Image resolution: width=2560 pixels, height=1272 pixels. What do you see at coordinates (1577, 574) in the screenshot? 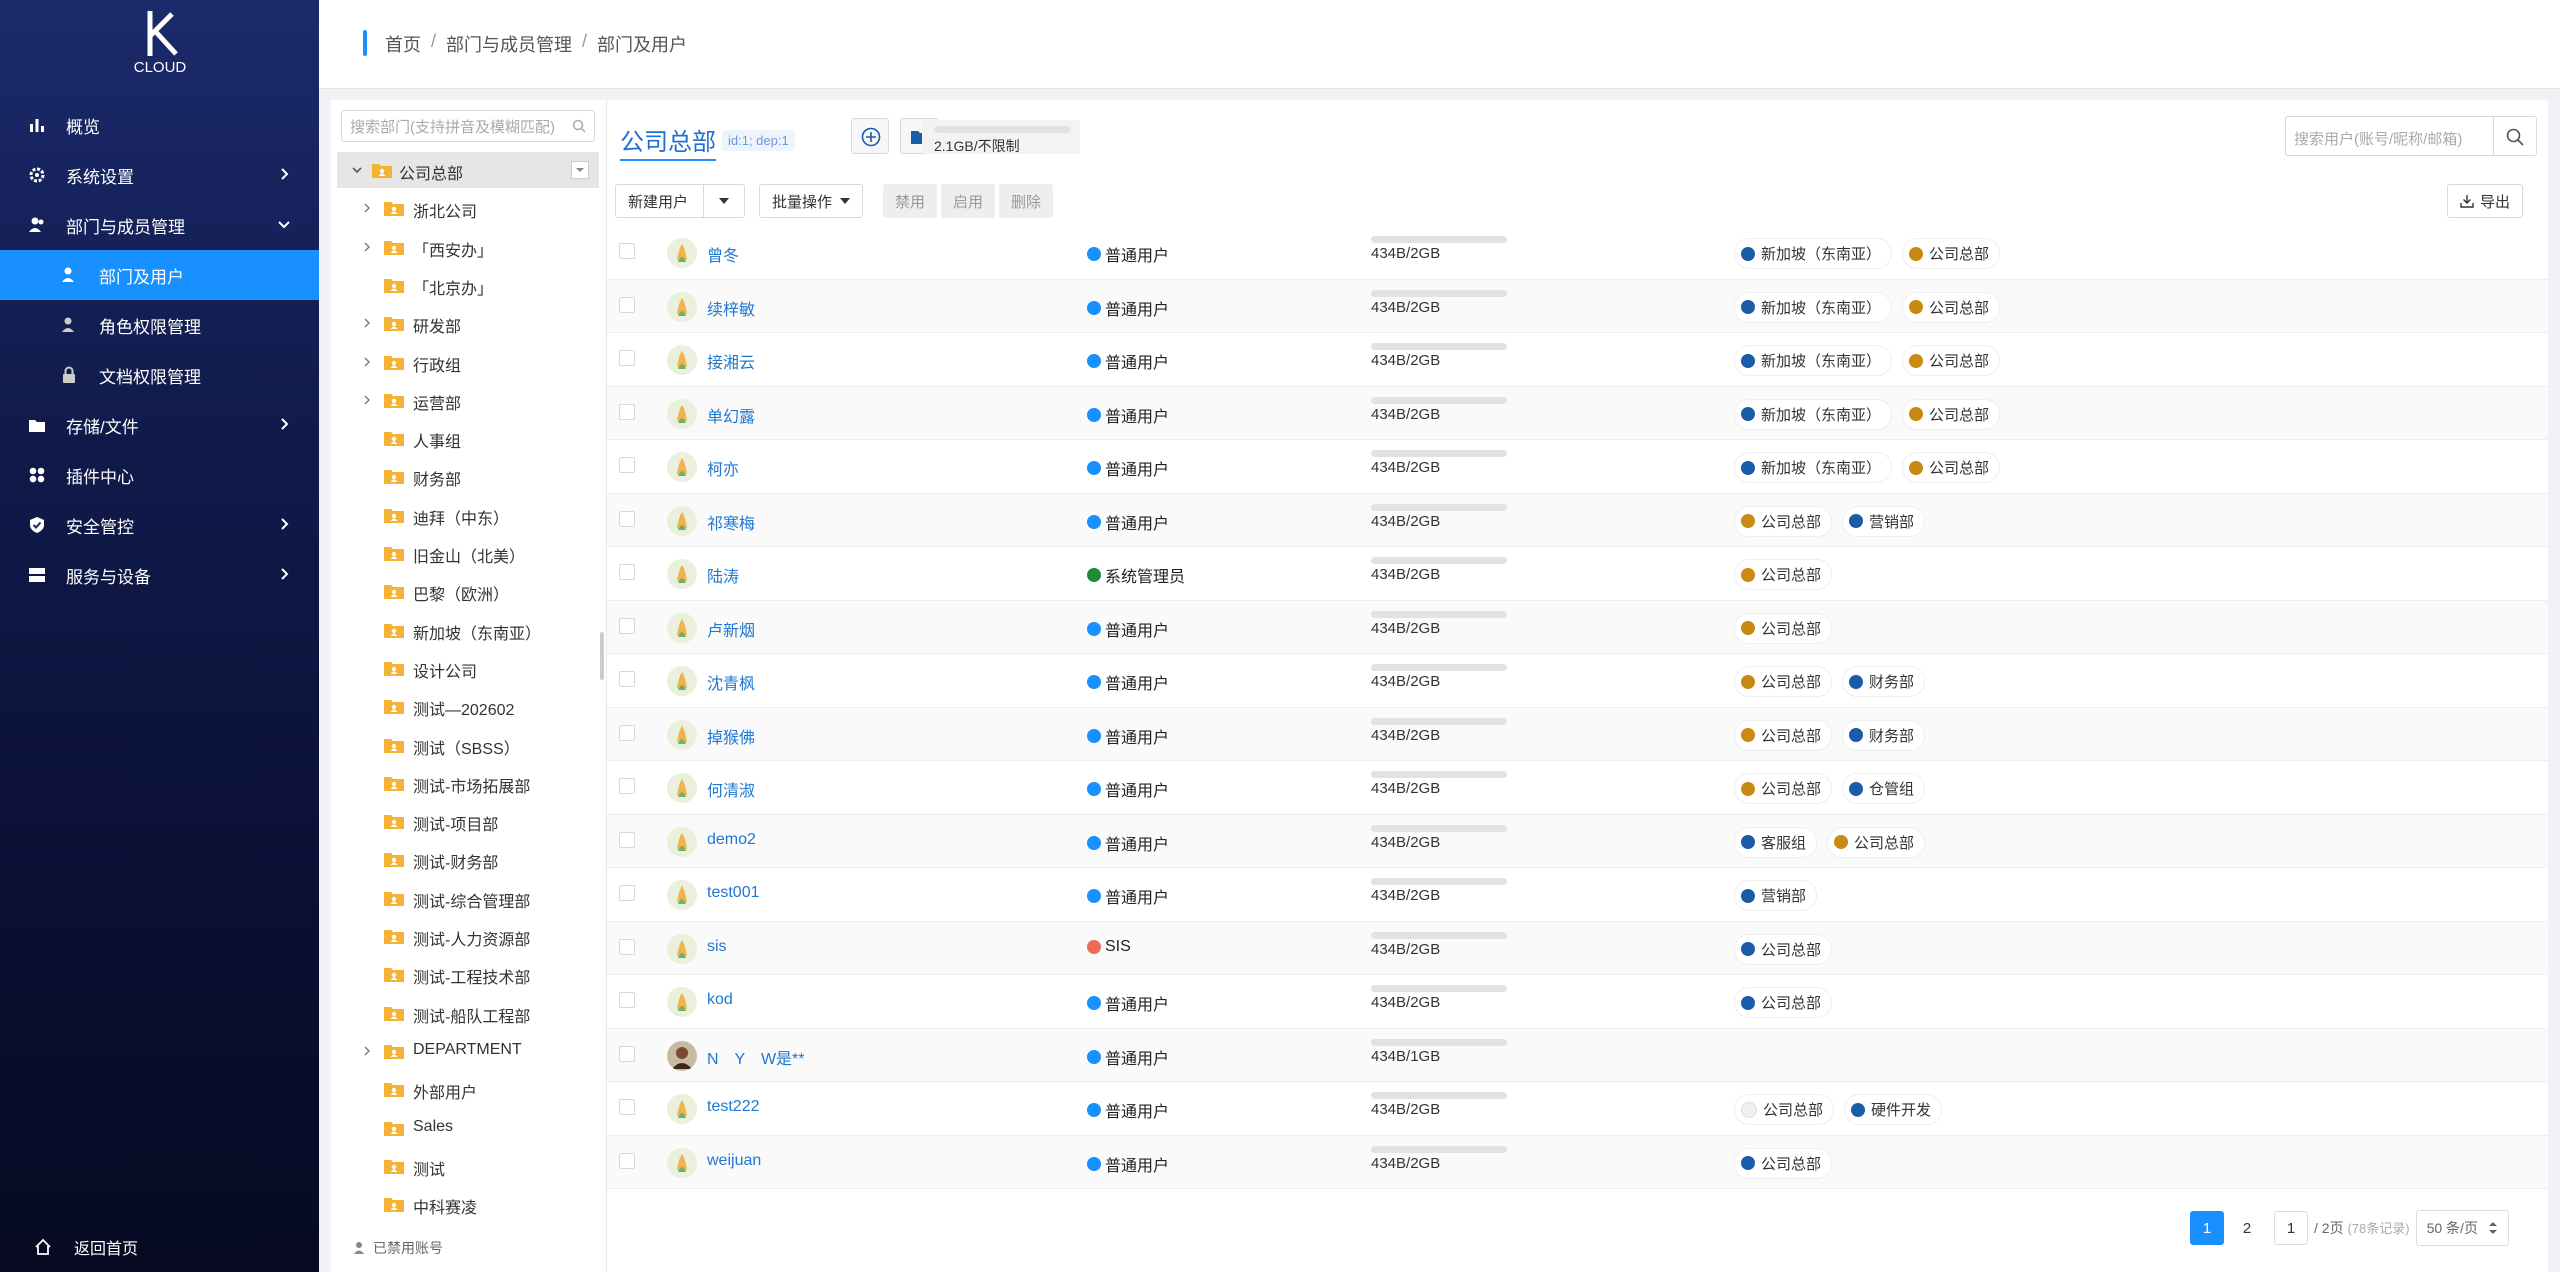
I see `table-row: 陆涛 系统管理员 434B/2GB 公司总部` at bounding box center [1577, 574].